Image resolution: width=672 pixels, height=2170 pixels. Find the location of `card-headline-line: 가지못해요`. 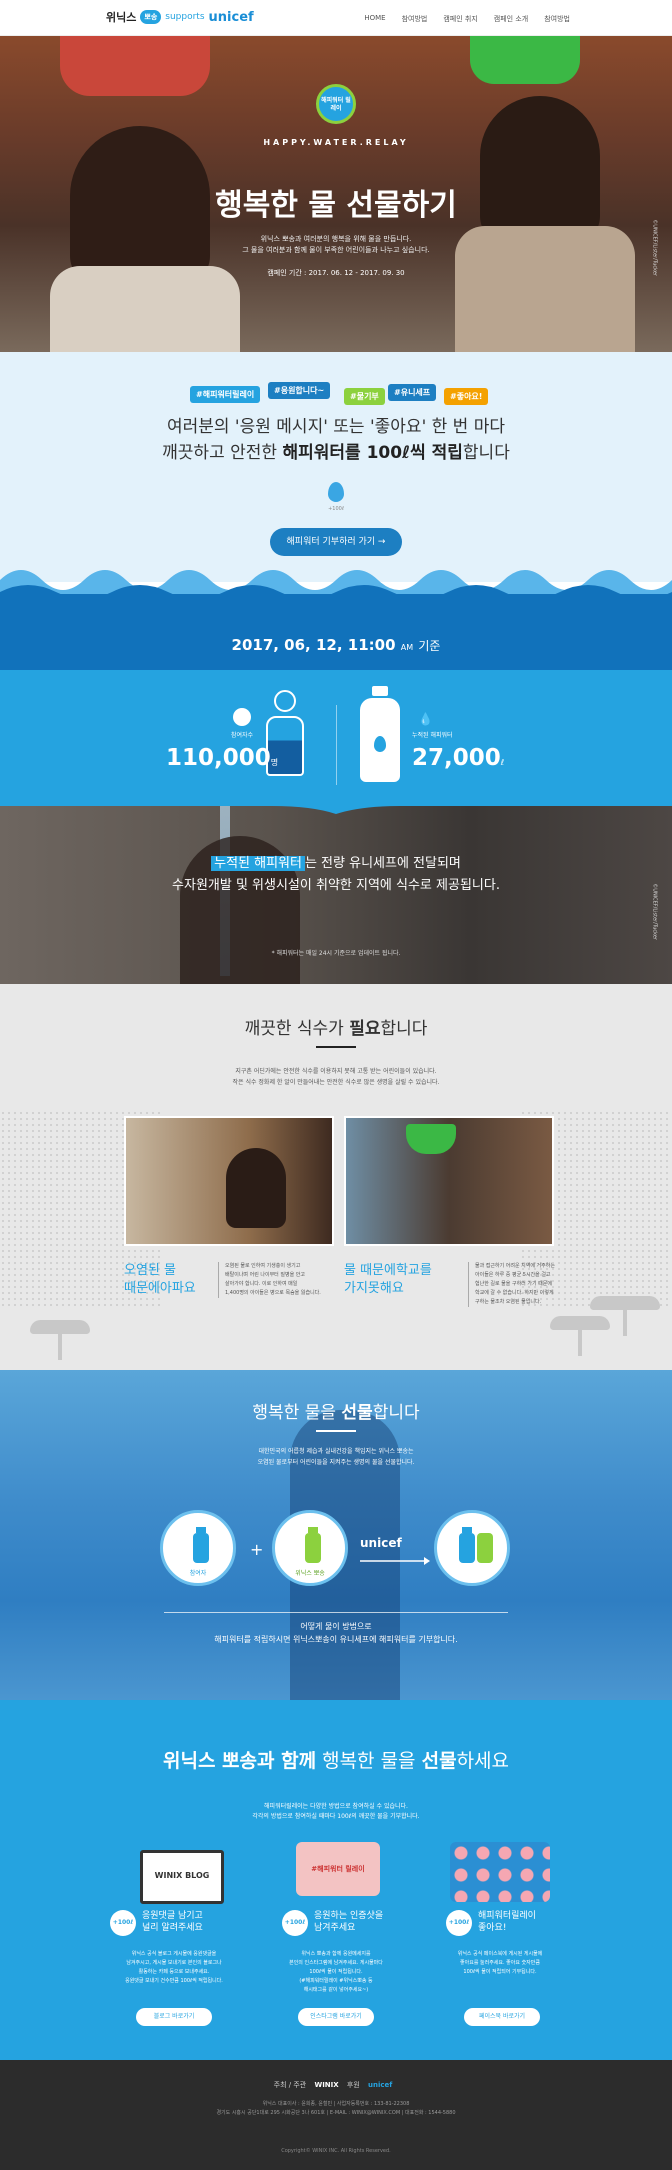

card-headline-line: 가지못해요 is located at coordinates (374, 1288).